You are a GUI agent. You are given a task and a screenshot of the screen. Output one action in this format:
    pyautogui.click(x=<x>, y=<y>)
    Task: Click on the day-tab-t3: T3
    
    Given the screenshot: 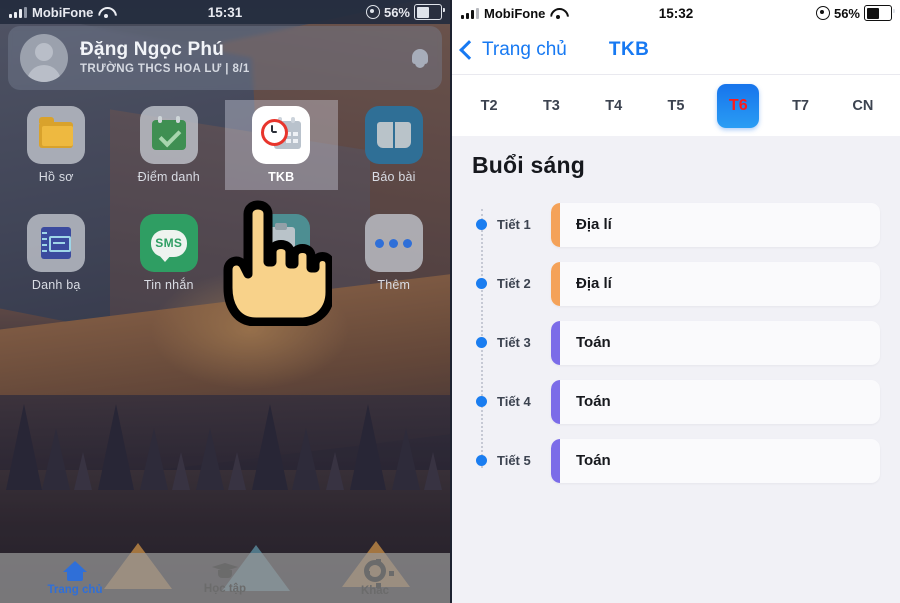 What is the action you would take?
    pyautogui.click(x=551, y=106)
    